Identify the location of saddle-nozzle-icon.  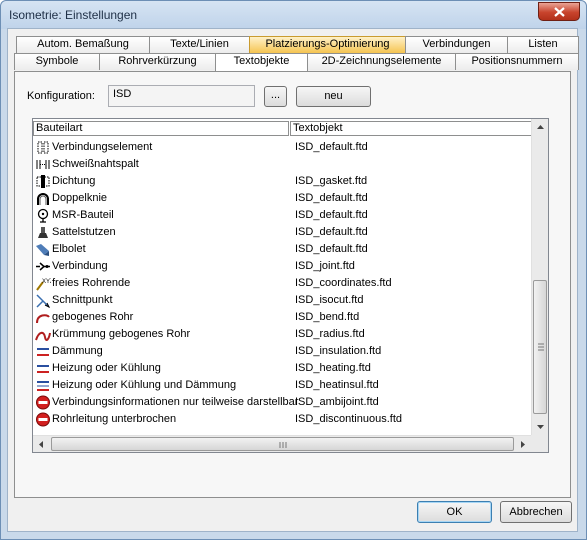
(43, 232).